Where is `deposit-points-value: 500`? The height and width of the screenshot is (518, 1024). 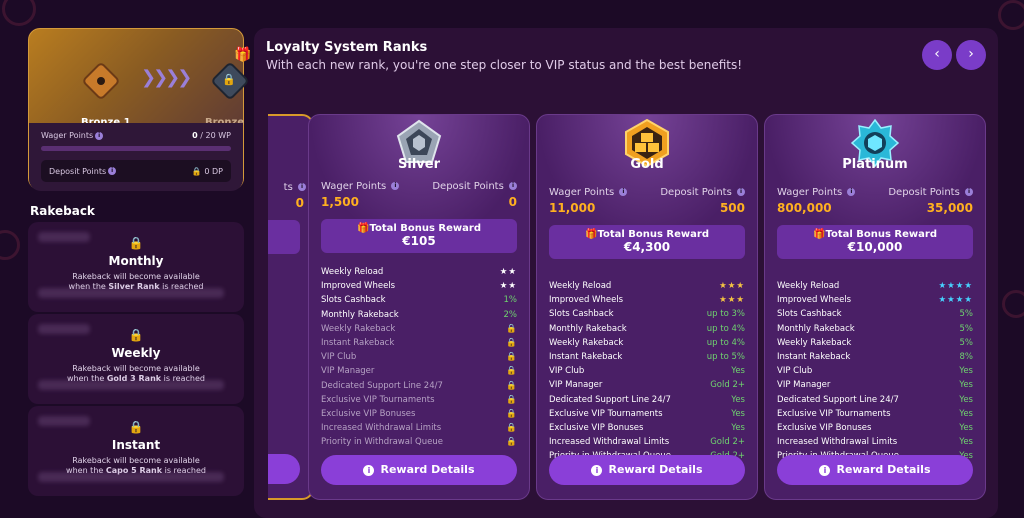
deposit-points-value: 500 is located at coordinates (732, 208).